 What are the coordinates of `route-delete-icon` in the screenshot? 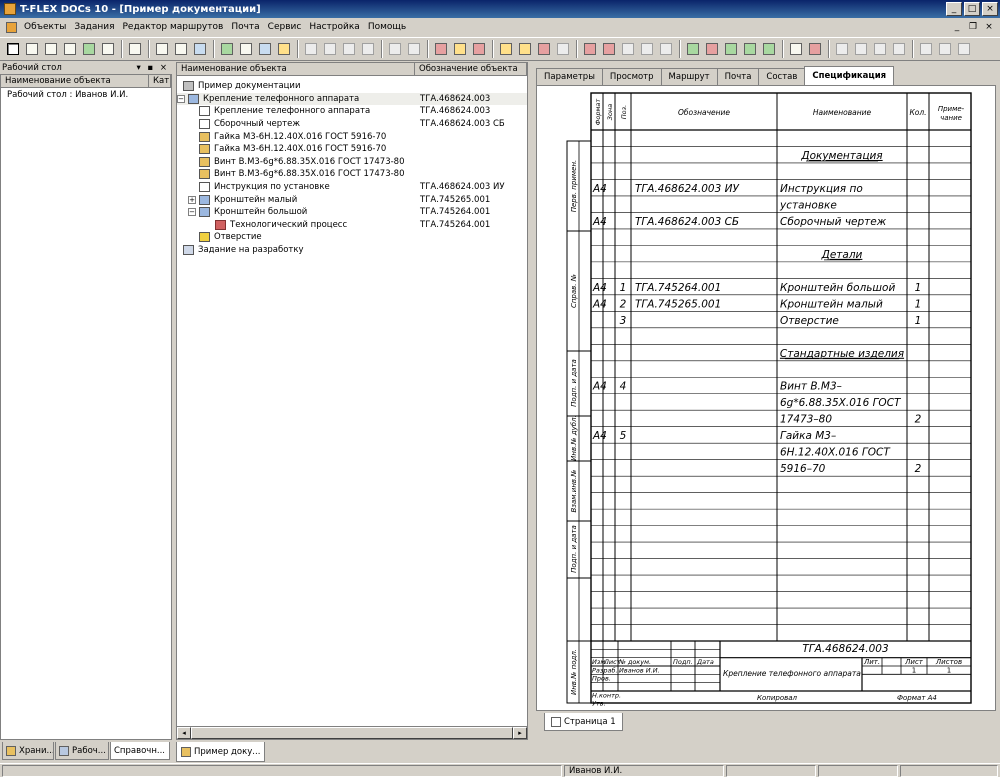 It's located at (544, 49).